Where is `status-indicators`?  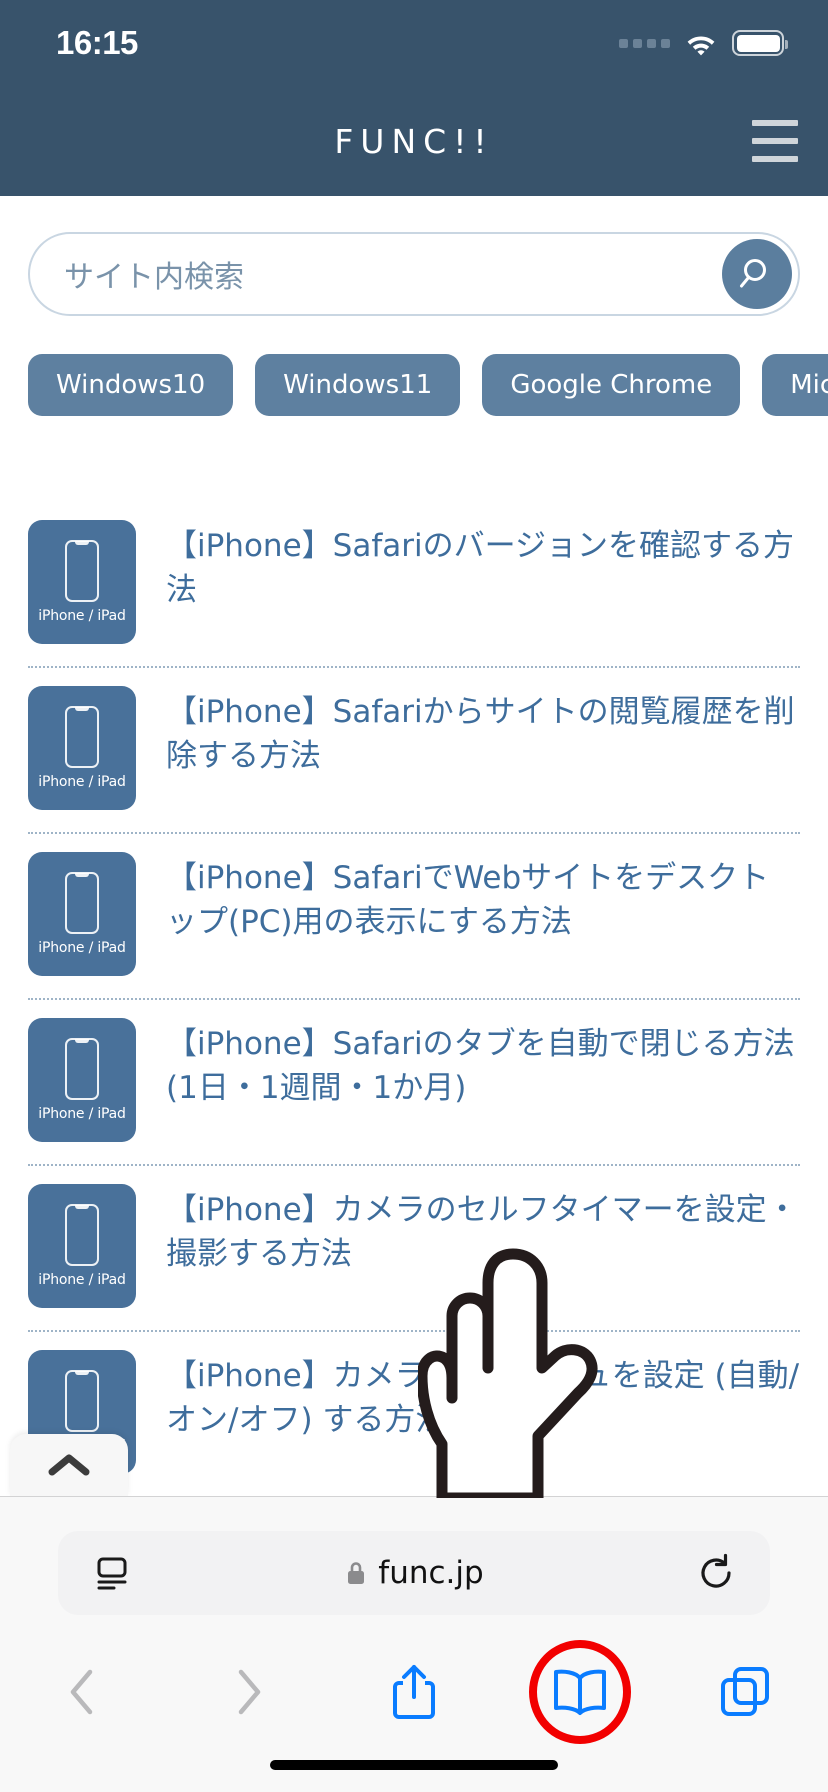
status-indicators is located at coordinates (703, 43).